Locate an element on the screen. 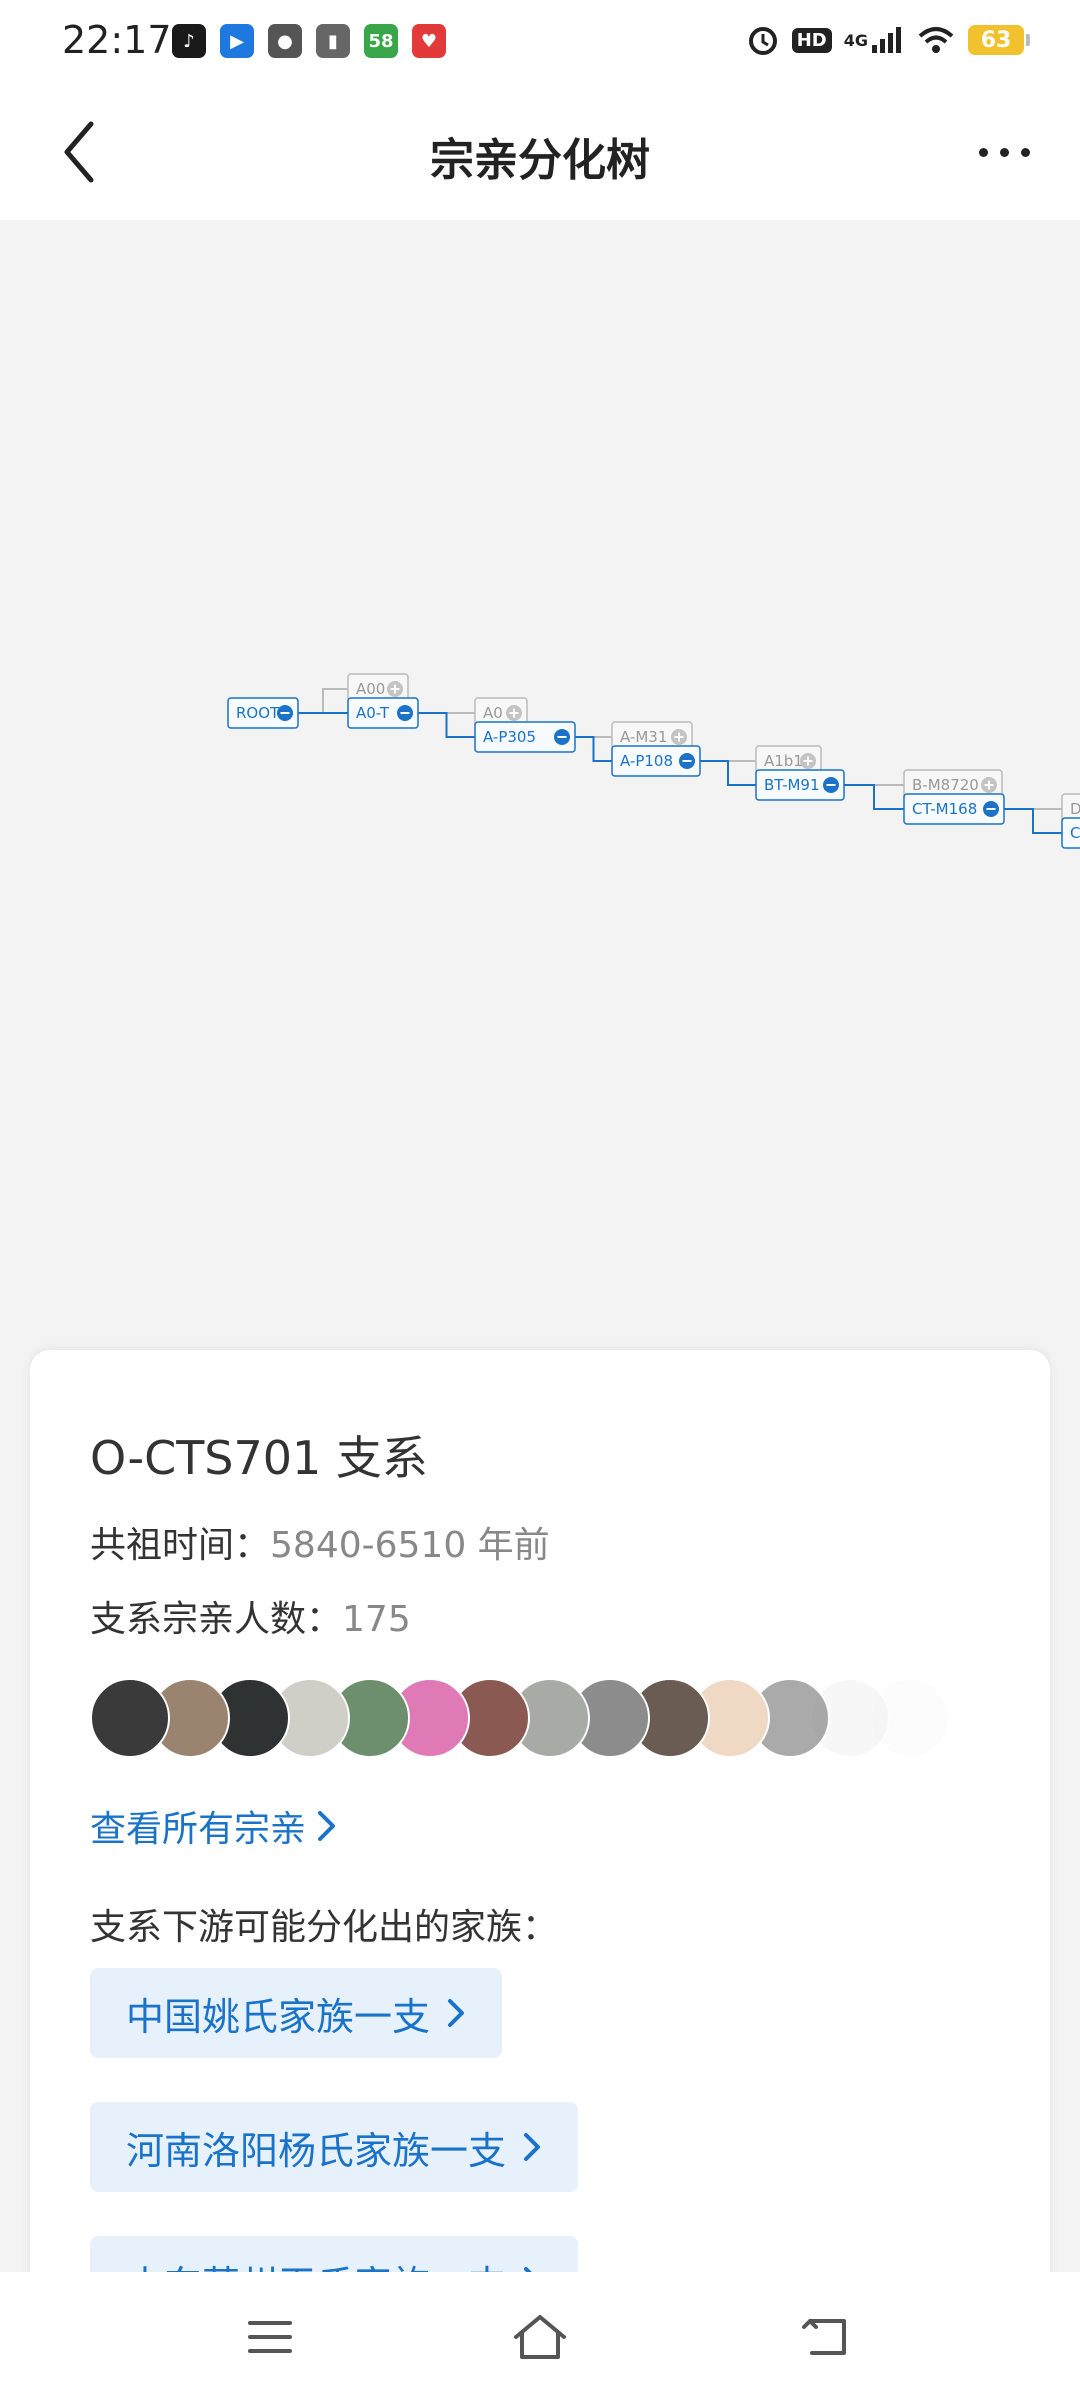 The height and width of the screenshot is (2400, 1080). tree-node-label: BT-M91 is located at coordinates (792, 785).